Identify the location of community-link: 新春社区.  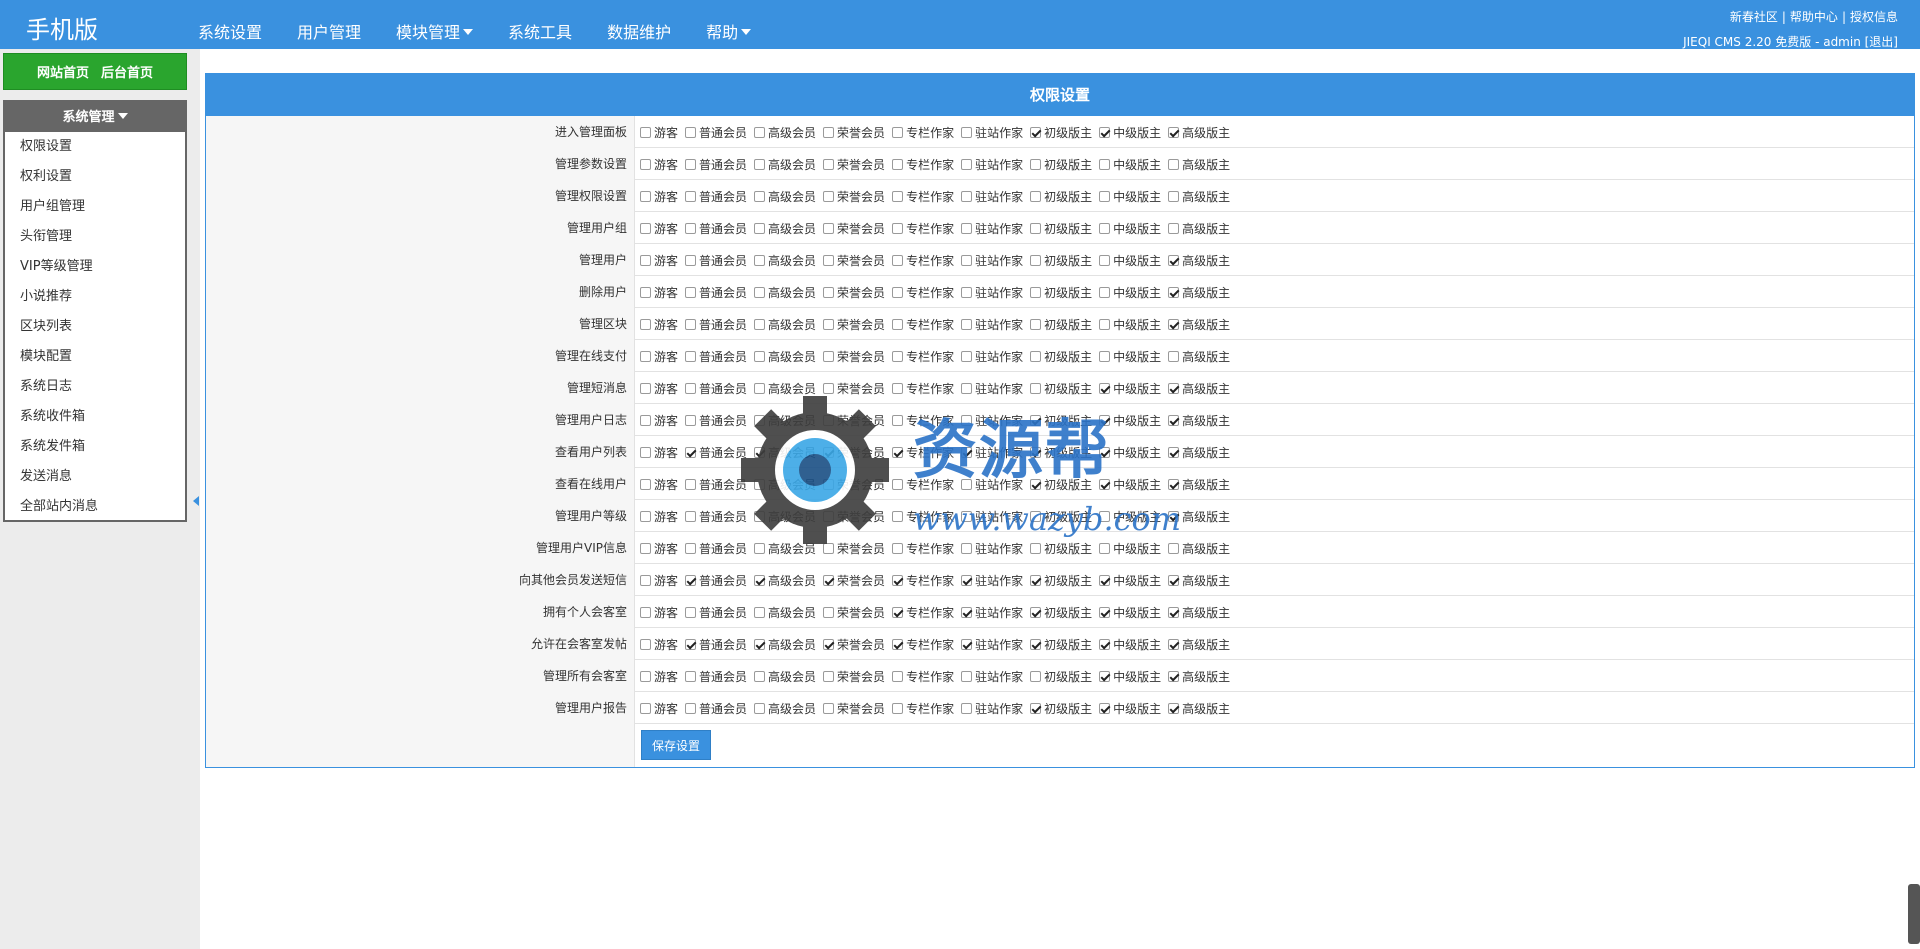
(1754, 17).